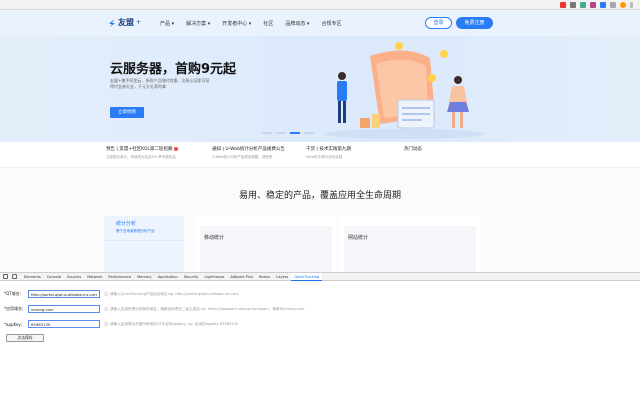 This screenshot has height=400, width=640. I want to click on nav-item-solutions: 解决方案 ▾, so click(198, 23).